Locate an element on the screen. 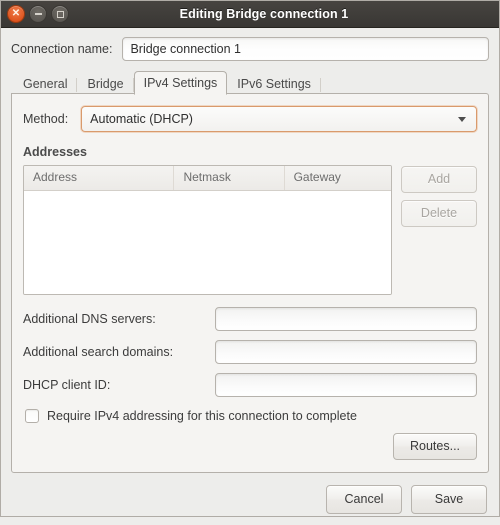 The height and width of the screenshot is (525, 500). search-domains-input is located at coordinates (346, 352).